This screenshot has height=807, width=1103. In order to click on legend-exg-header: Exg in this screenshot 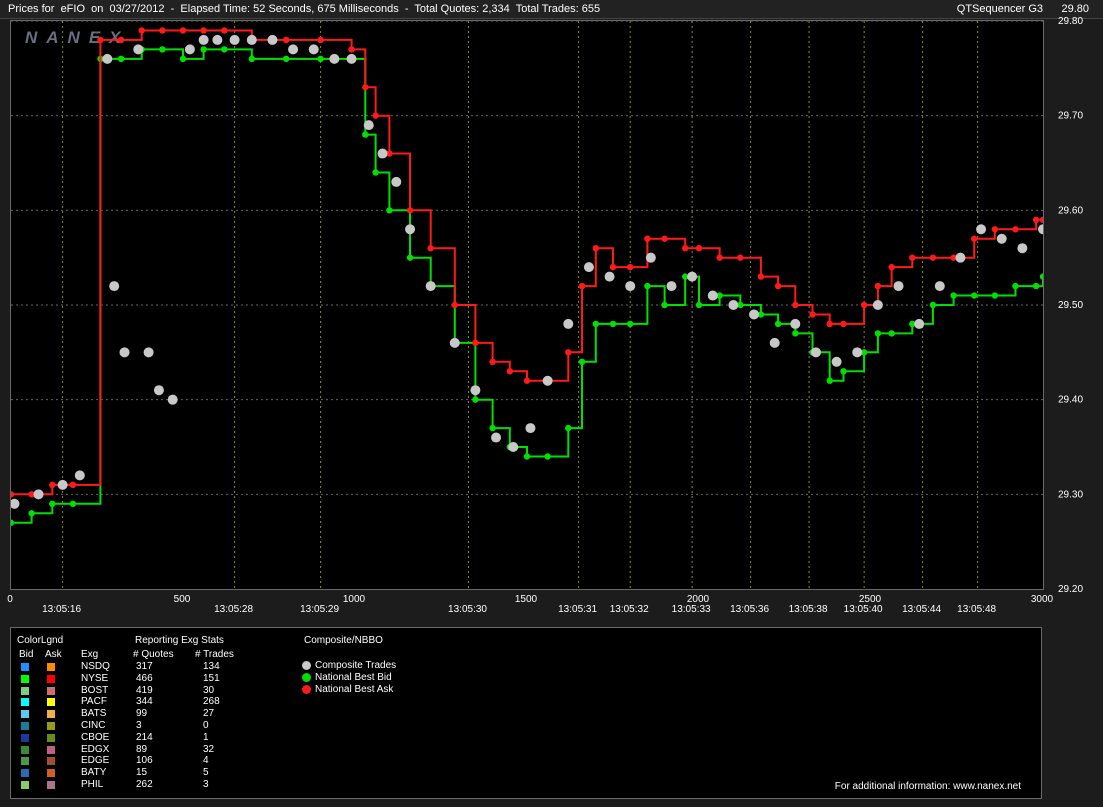, I will do `click(90, 654)`.